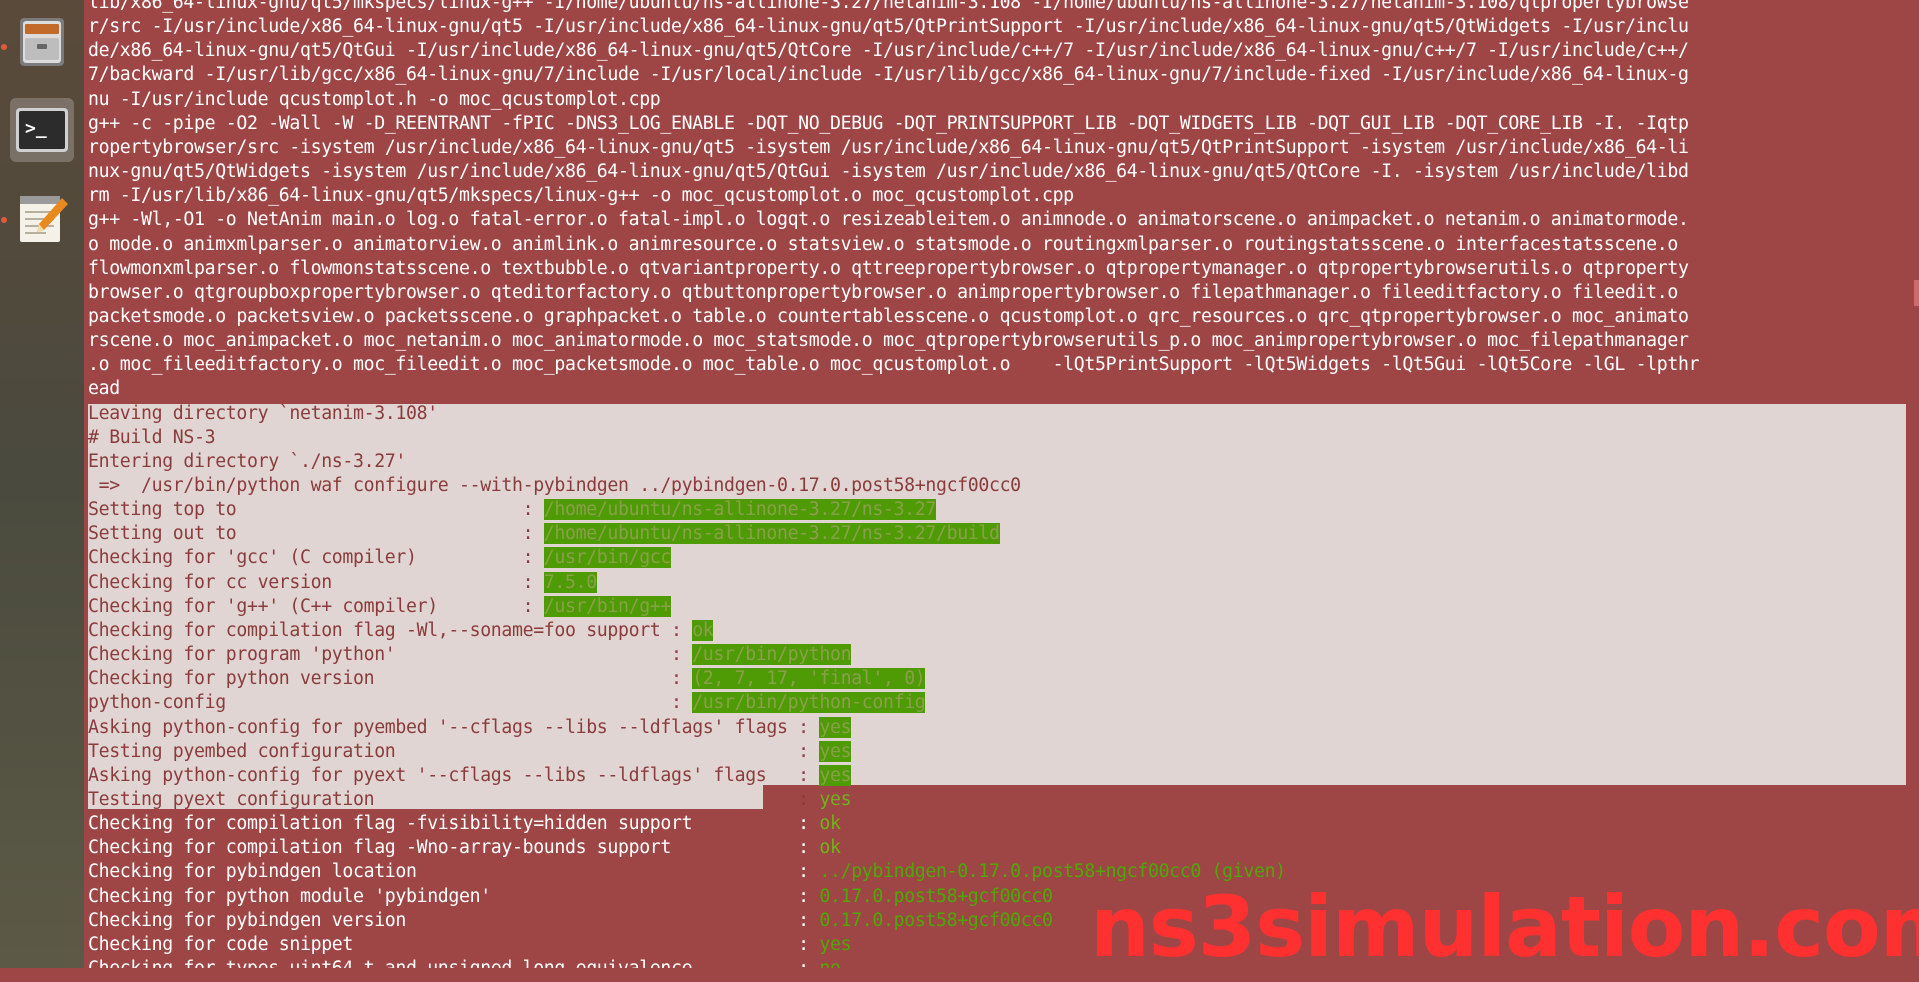 This screenshot has height=982, width=1919. I want to click on terminal-launcher-button: >_, so click(42, 130).